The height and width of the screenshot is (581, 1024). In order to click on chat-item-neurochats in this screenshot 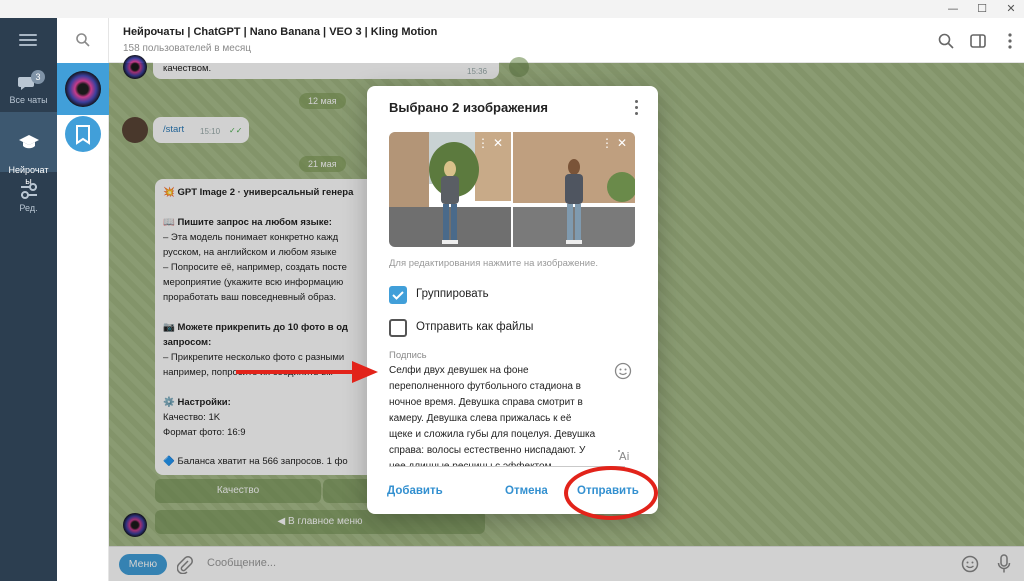, I will do `click(83, 89)`.